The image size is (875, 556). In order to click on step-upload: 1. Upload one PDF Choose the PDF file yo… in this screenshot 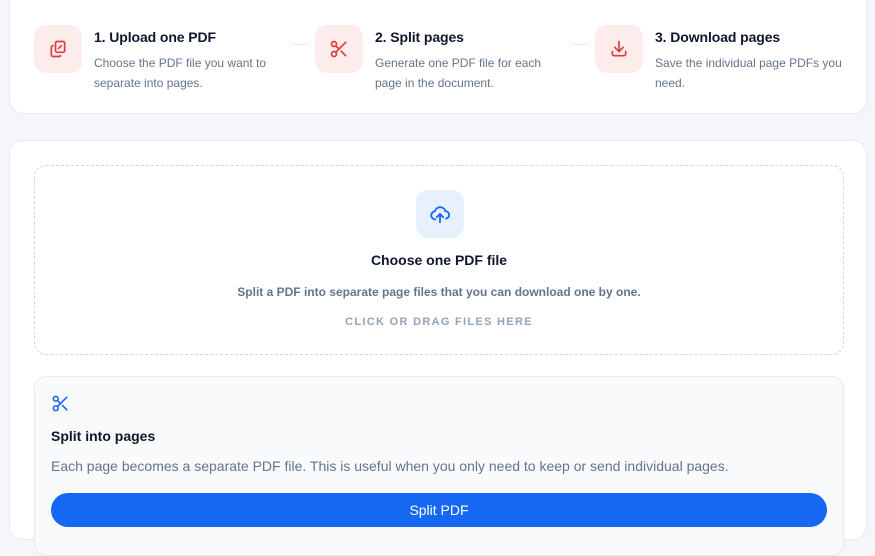, I will do `click(159, 59)`.